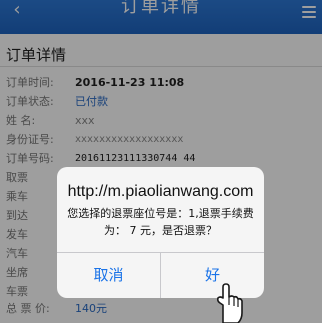 This screenshot has width=322, height=323. What do you see at coordinates (229, 303) in the screenshot?
I see `pointer-hand-icon` at bounding box center [229, 303].